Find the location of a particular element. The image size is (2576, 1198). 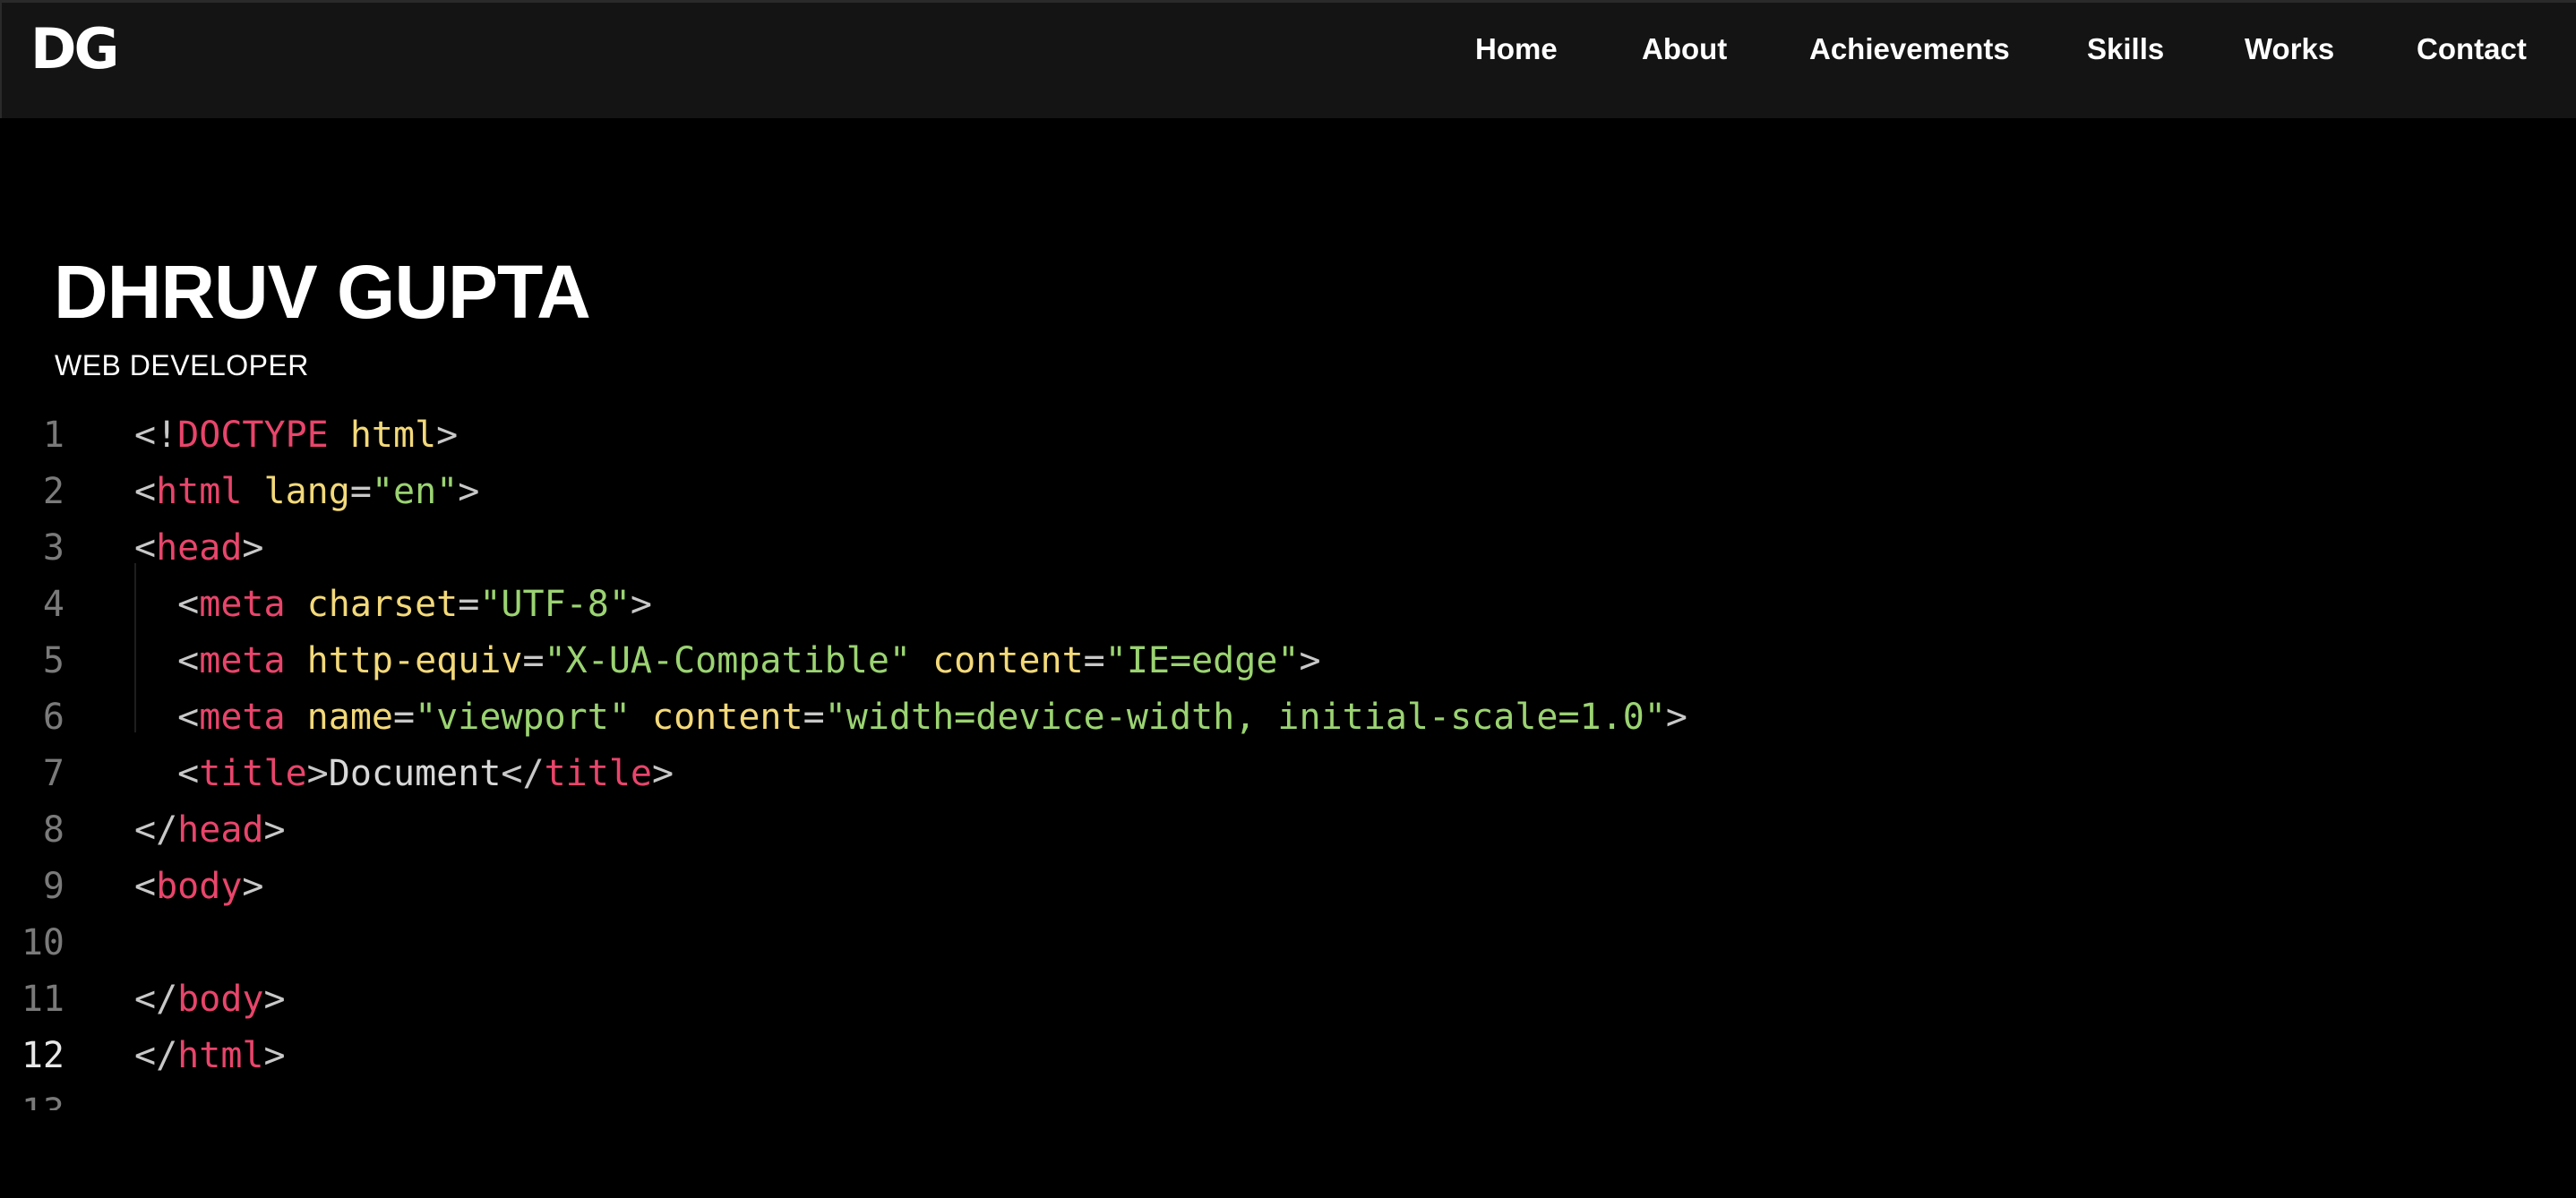

line-number: 2 is located at coordinates (53, 491).